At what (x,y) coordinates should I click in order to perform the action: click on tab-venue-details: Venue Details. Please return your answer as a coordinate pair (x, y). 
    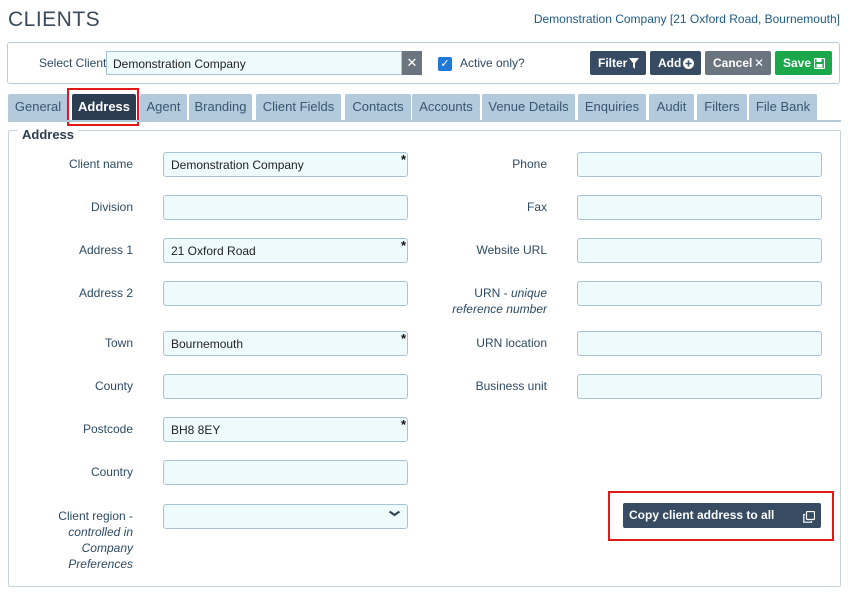
    Looking at the image, I should click on (528, 107).